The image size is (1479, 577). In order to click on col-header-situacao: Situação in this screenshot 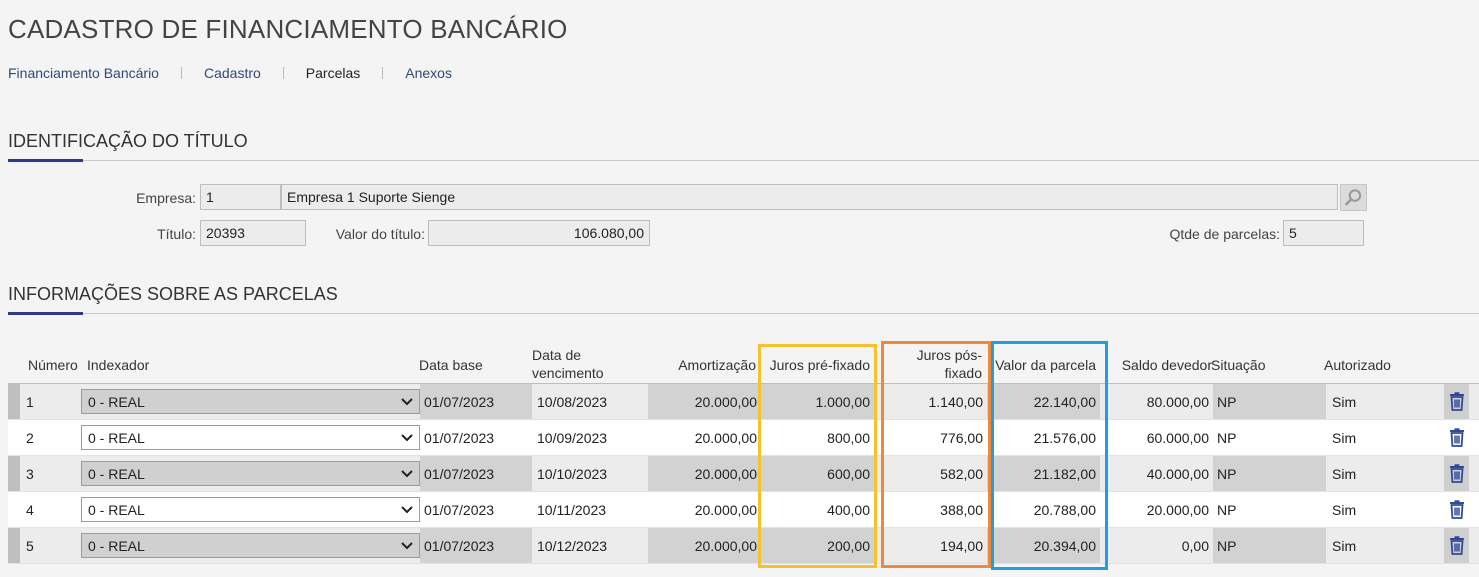, I will do `click(1238, 365)`.